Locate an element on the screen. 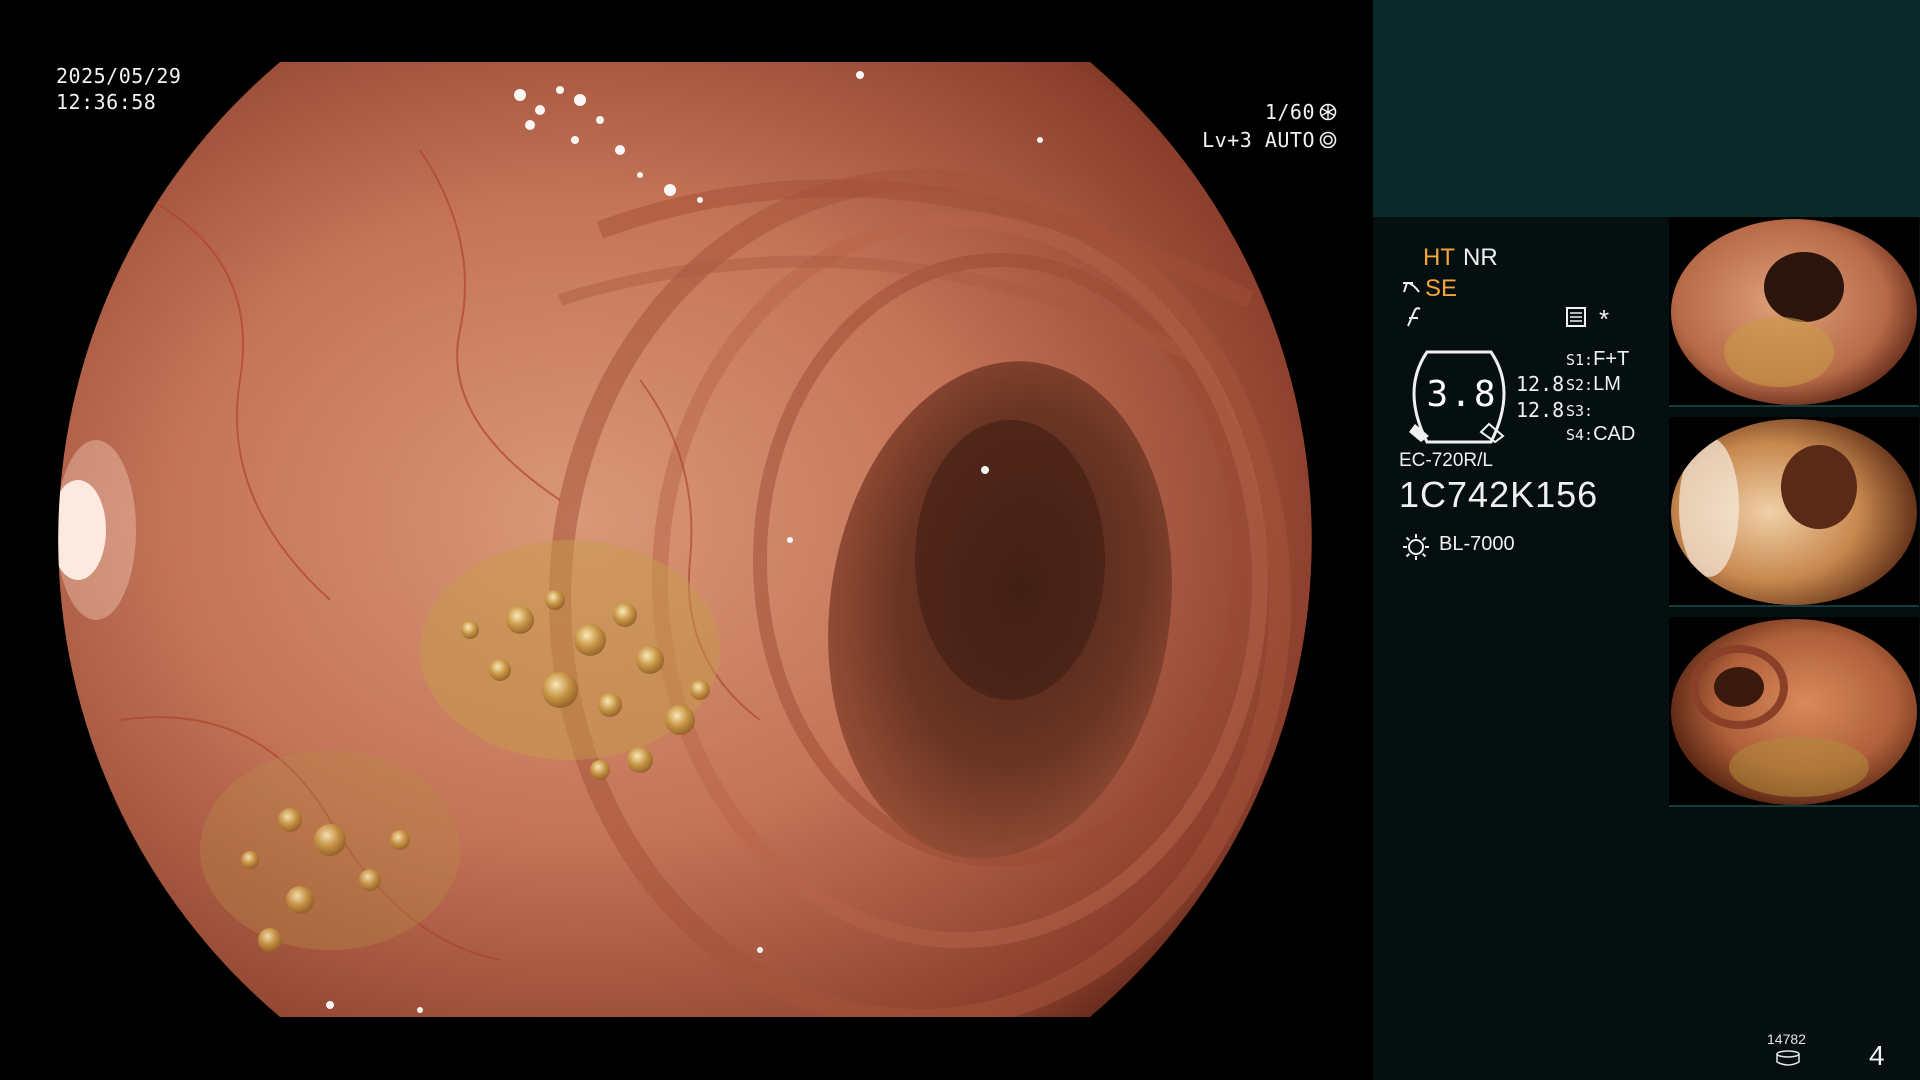 The image size is (1920, 1080). report-icon is located at coordinates (1576, 317).